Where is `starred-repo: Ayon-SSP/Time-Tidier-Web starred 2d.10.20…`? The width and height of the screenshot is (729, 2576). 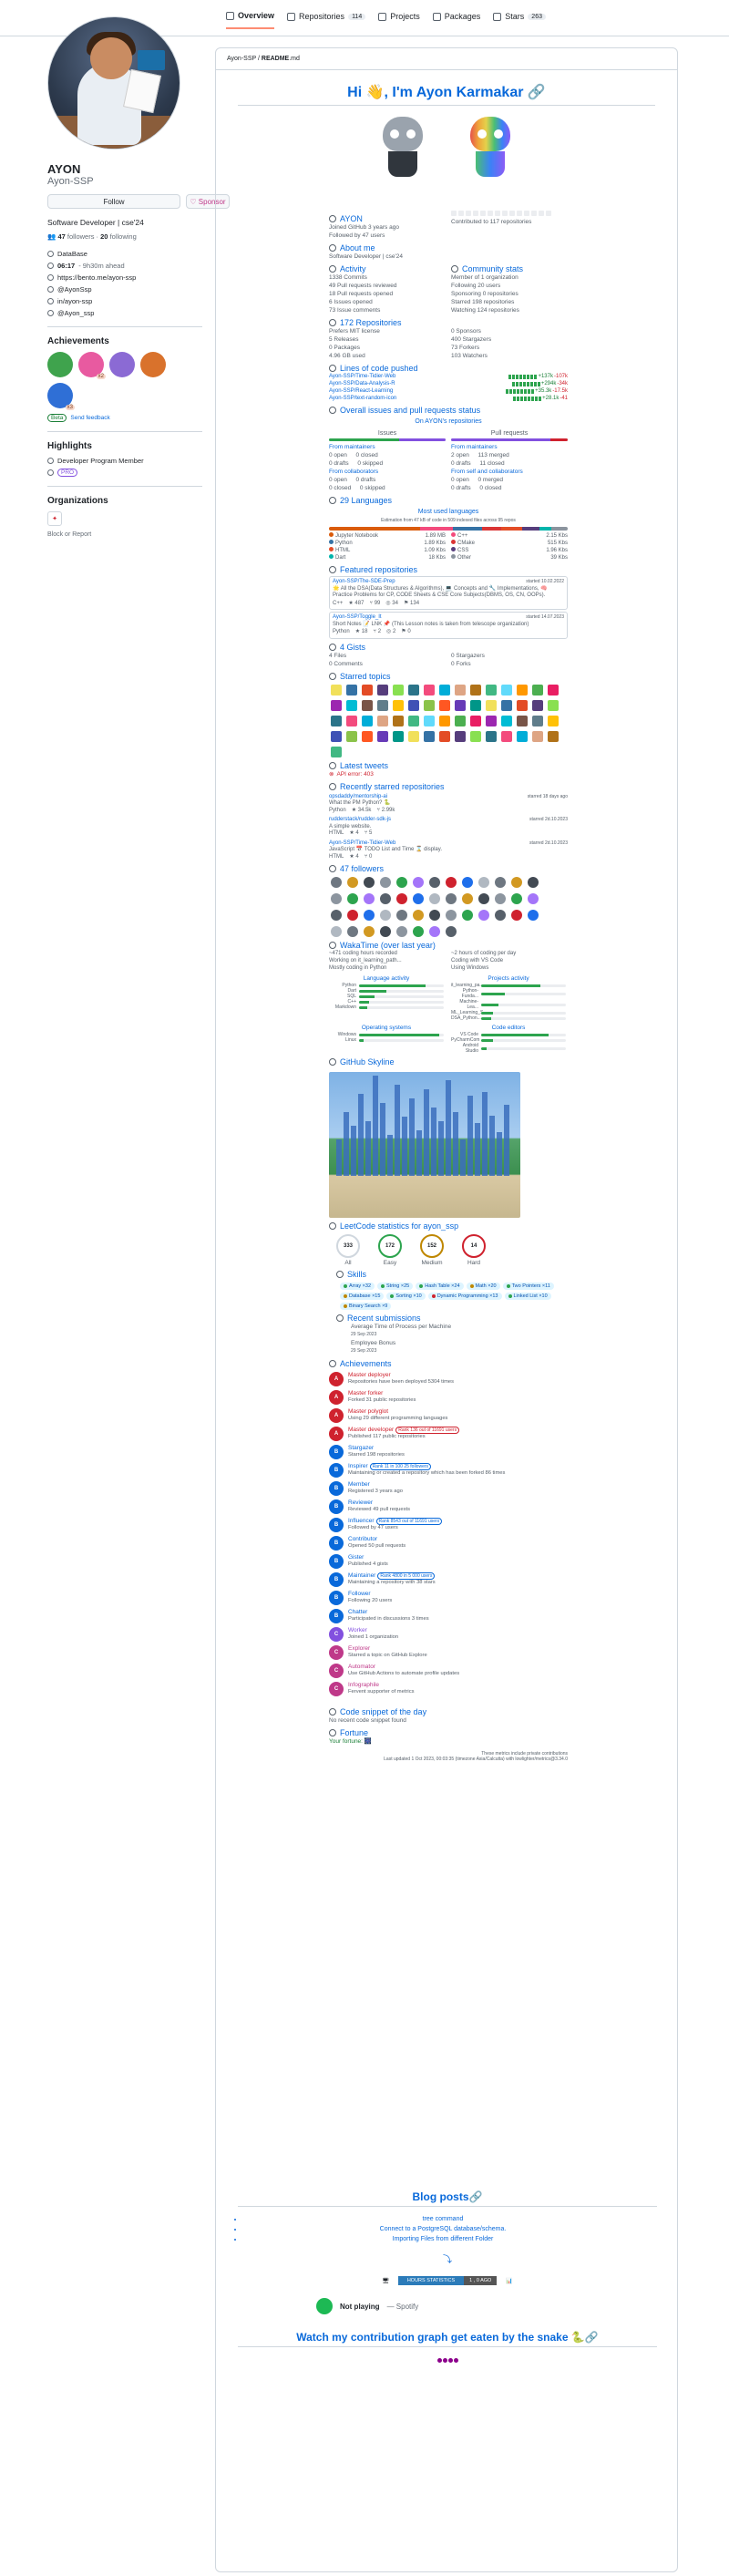
starred-repo: Ayon-SSP/Time-Tidier-Web starred 2d.10.20… is located at coordinates (448, 850).